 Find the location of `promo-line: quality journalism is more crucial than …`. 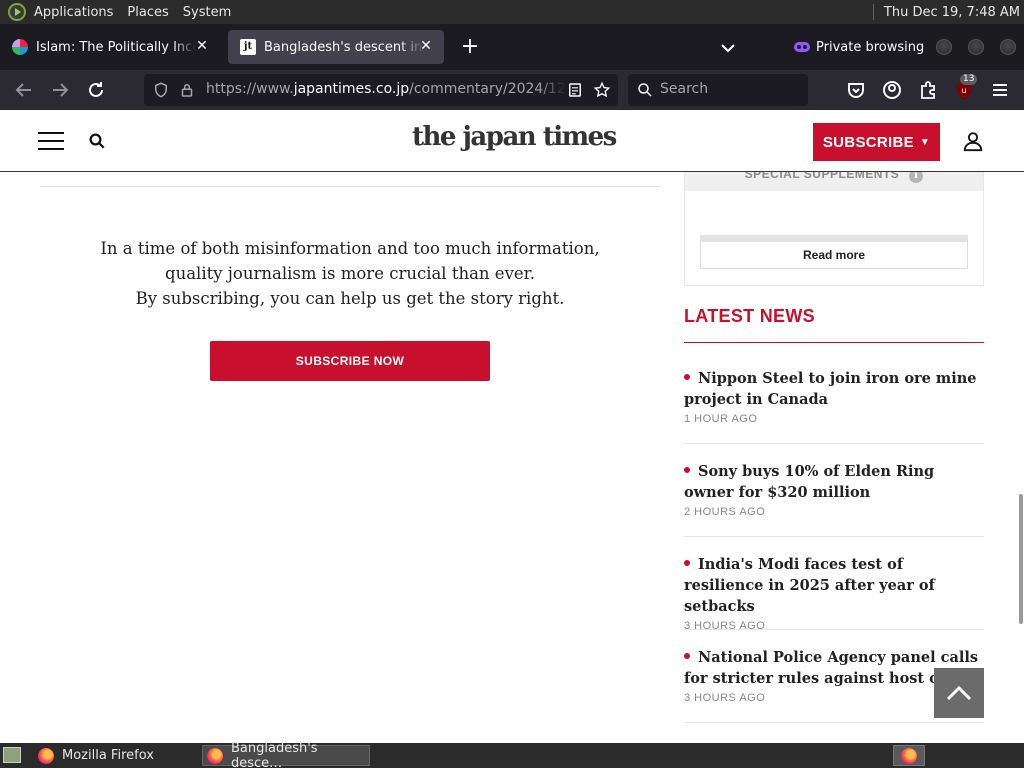

promo-line: quality journalism is more crucial than … is located at coordinates (350, 273).